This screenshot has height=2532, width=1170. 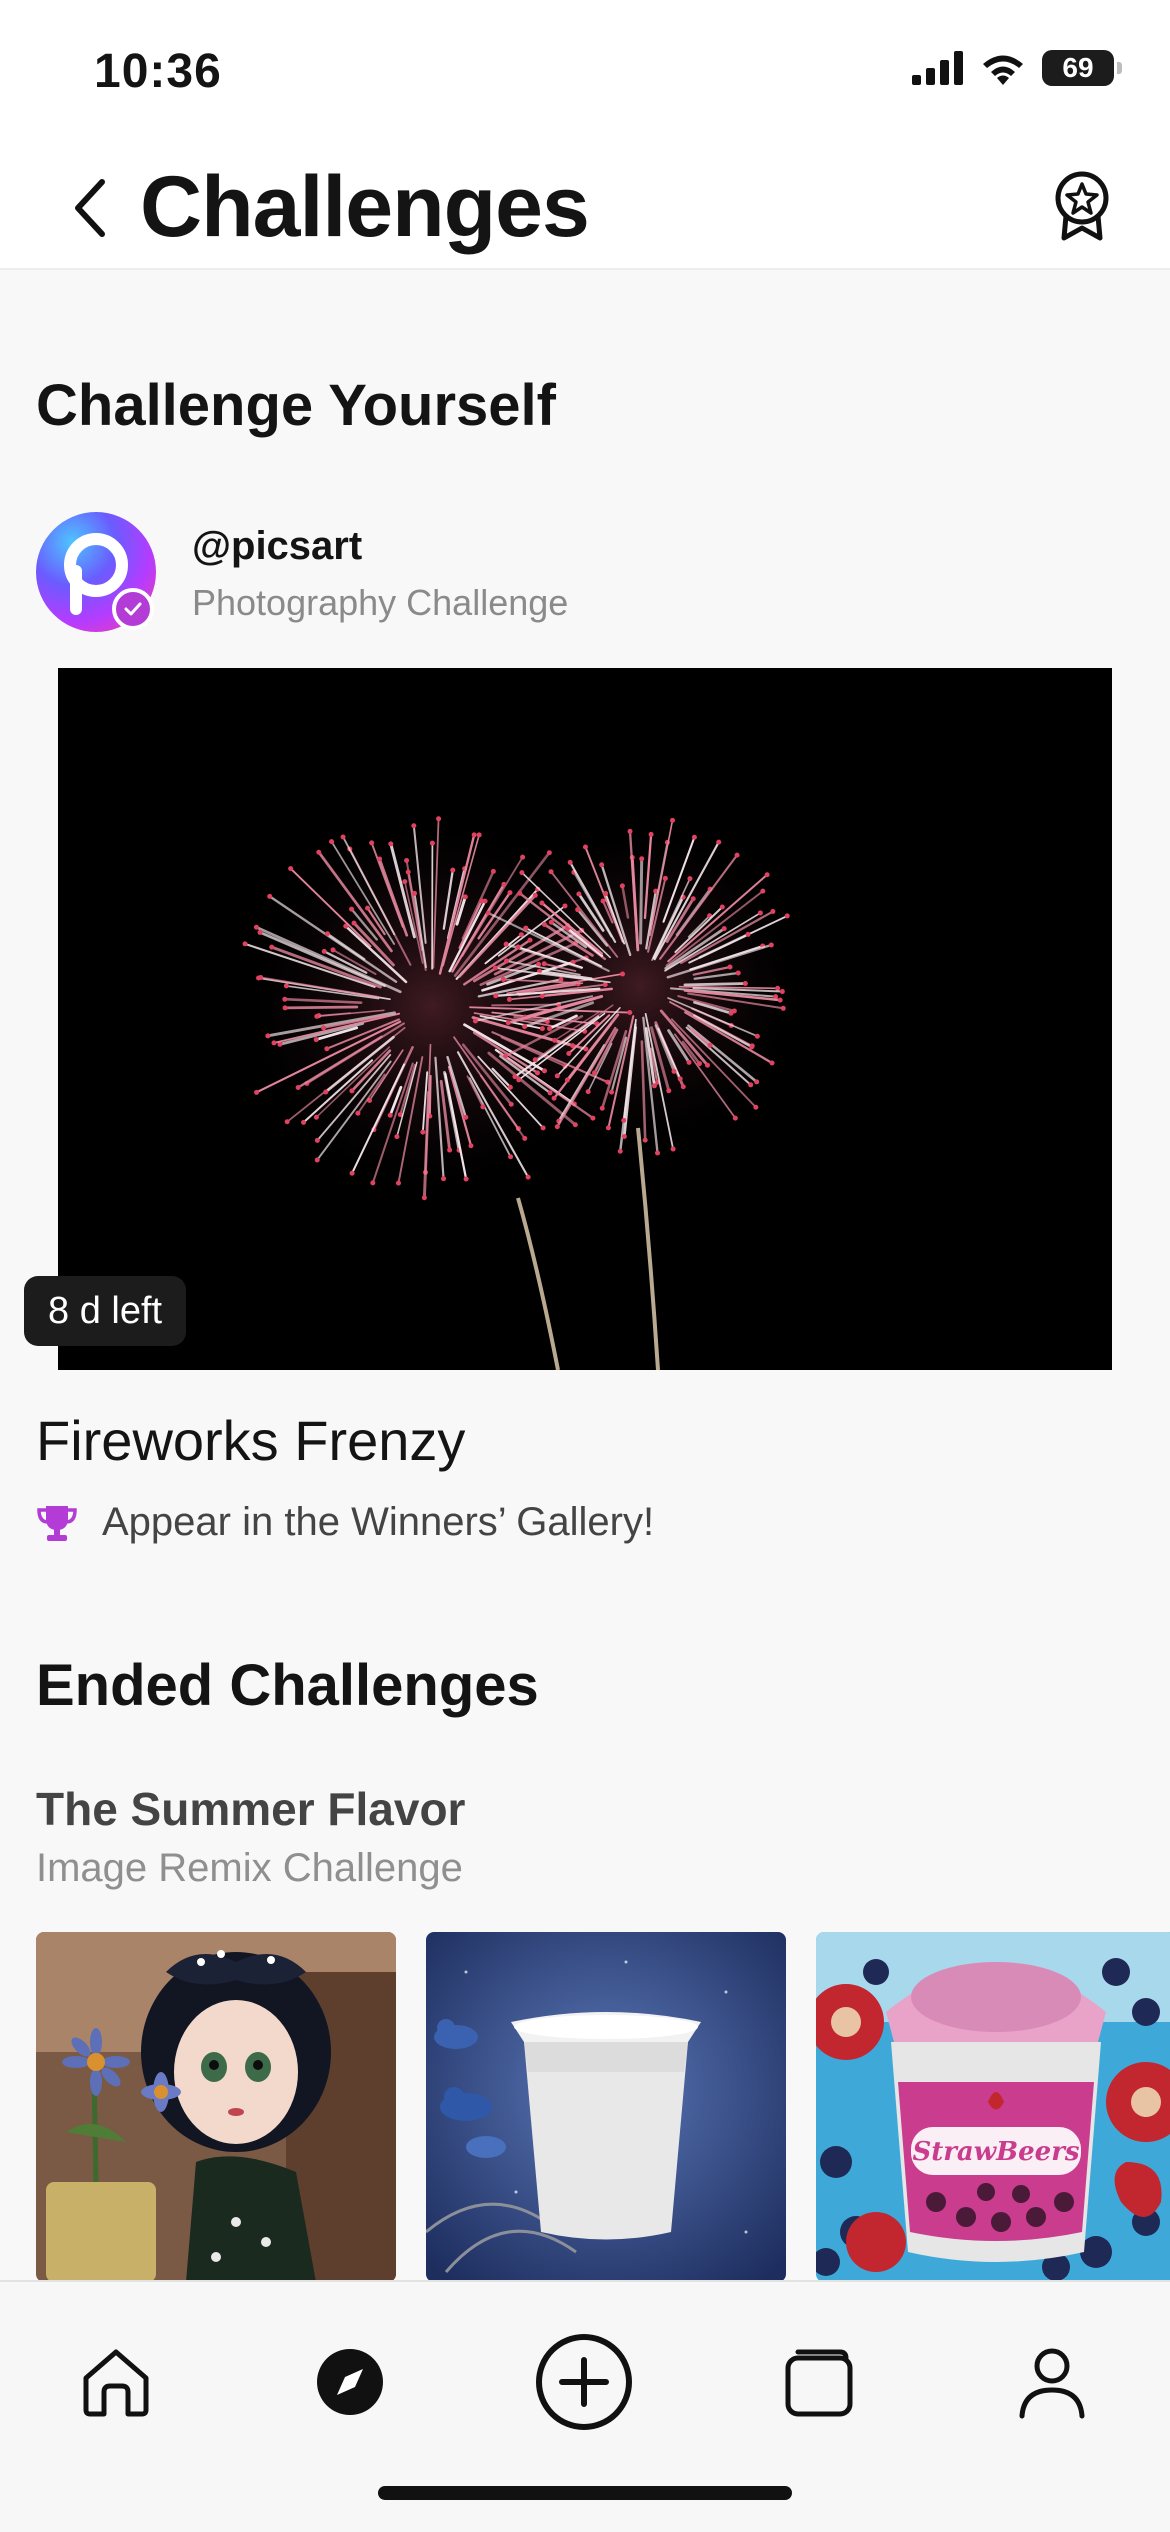 I want to click on ended-challenge-thumbnails: StrawBeers, so click(x=603, y=2107).